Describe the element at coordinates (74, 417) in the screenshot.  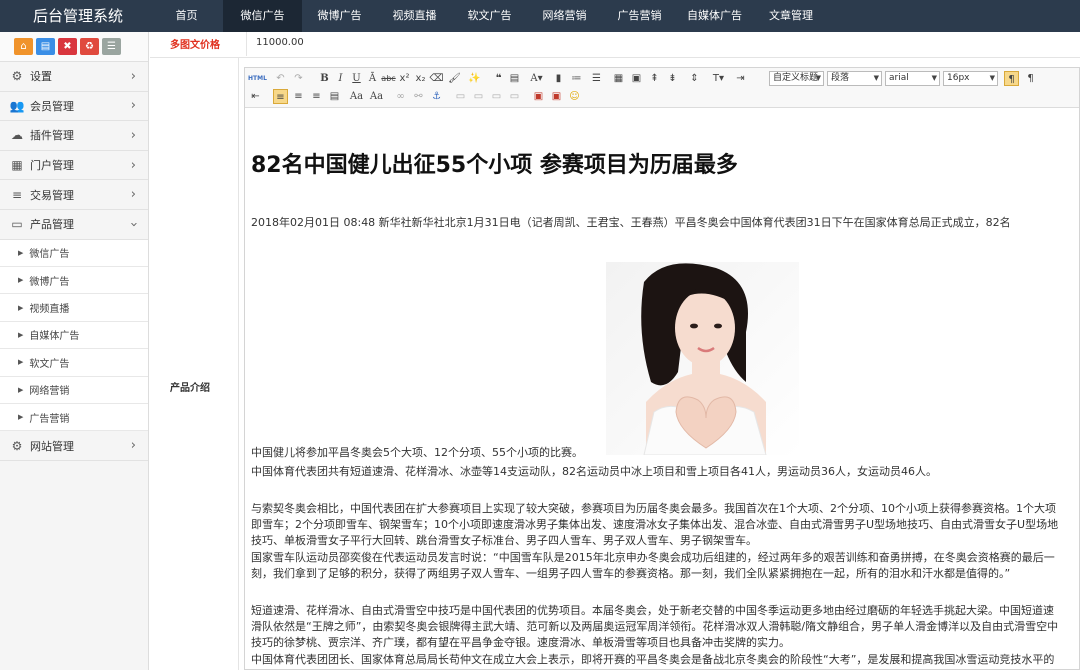
I see `sidebar-subitem-ad-marketing: ▶ 广告营销` at that location.